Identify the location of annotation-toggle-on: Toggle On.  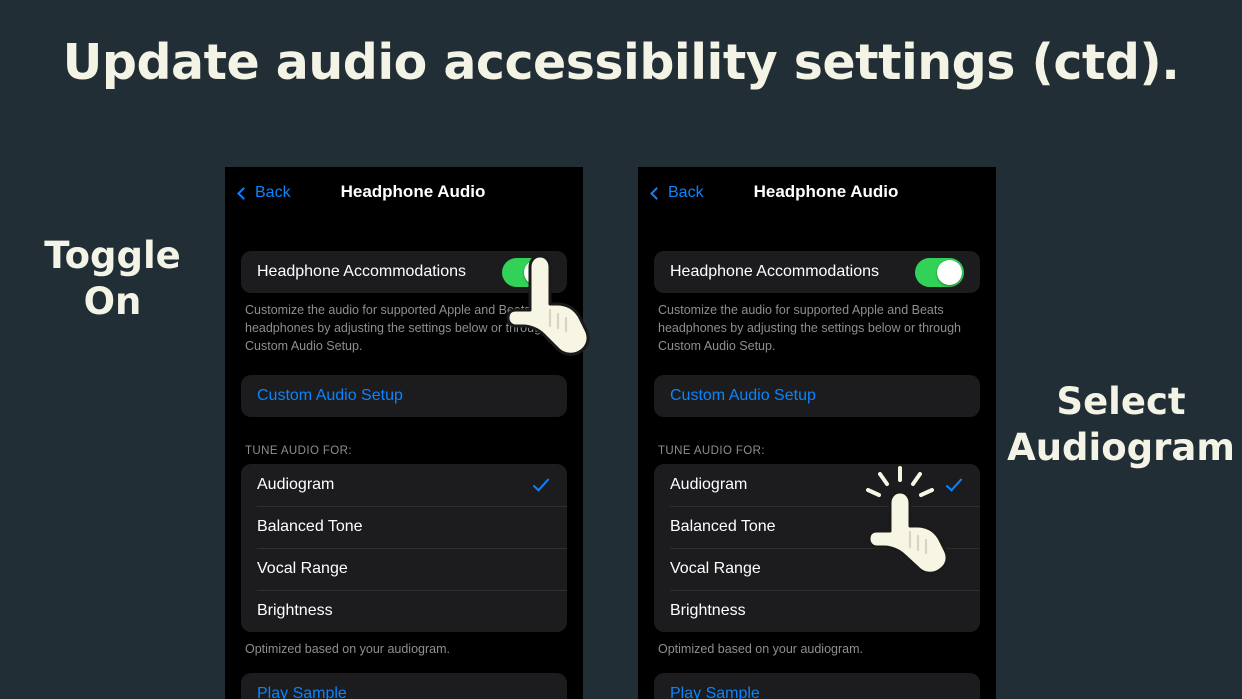
(112, 278).